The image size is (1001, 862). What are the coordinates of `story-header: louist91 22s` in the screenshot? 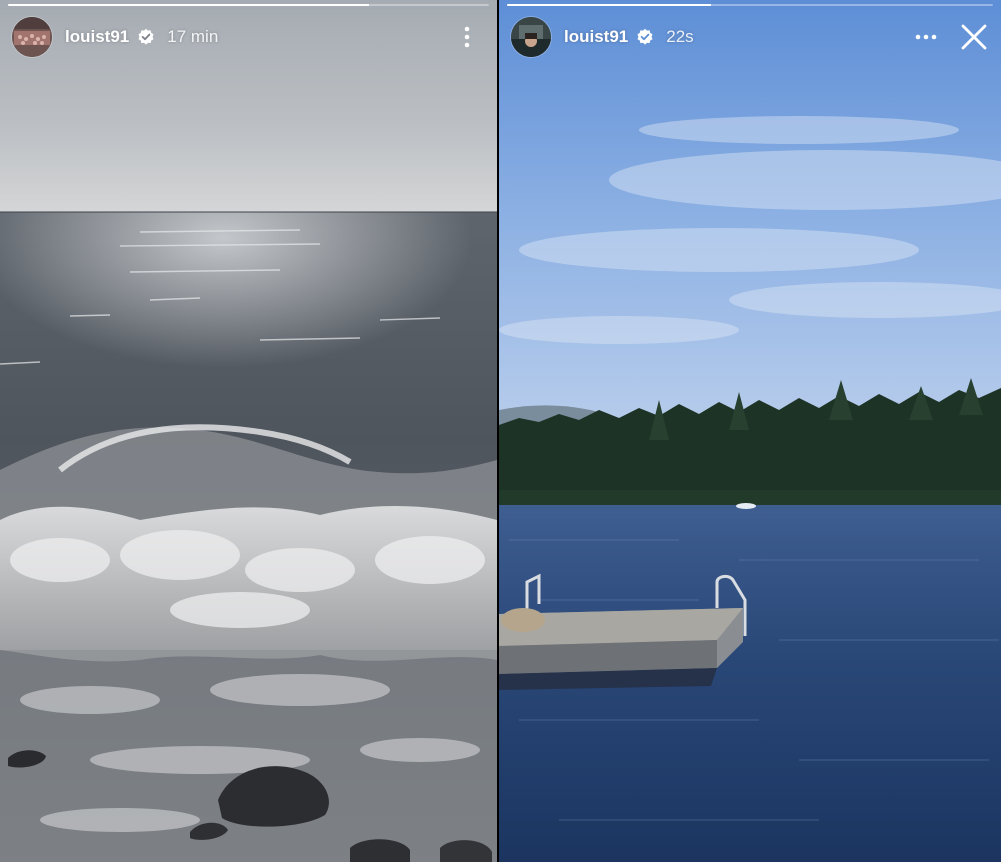 It's located at (750, 37).